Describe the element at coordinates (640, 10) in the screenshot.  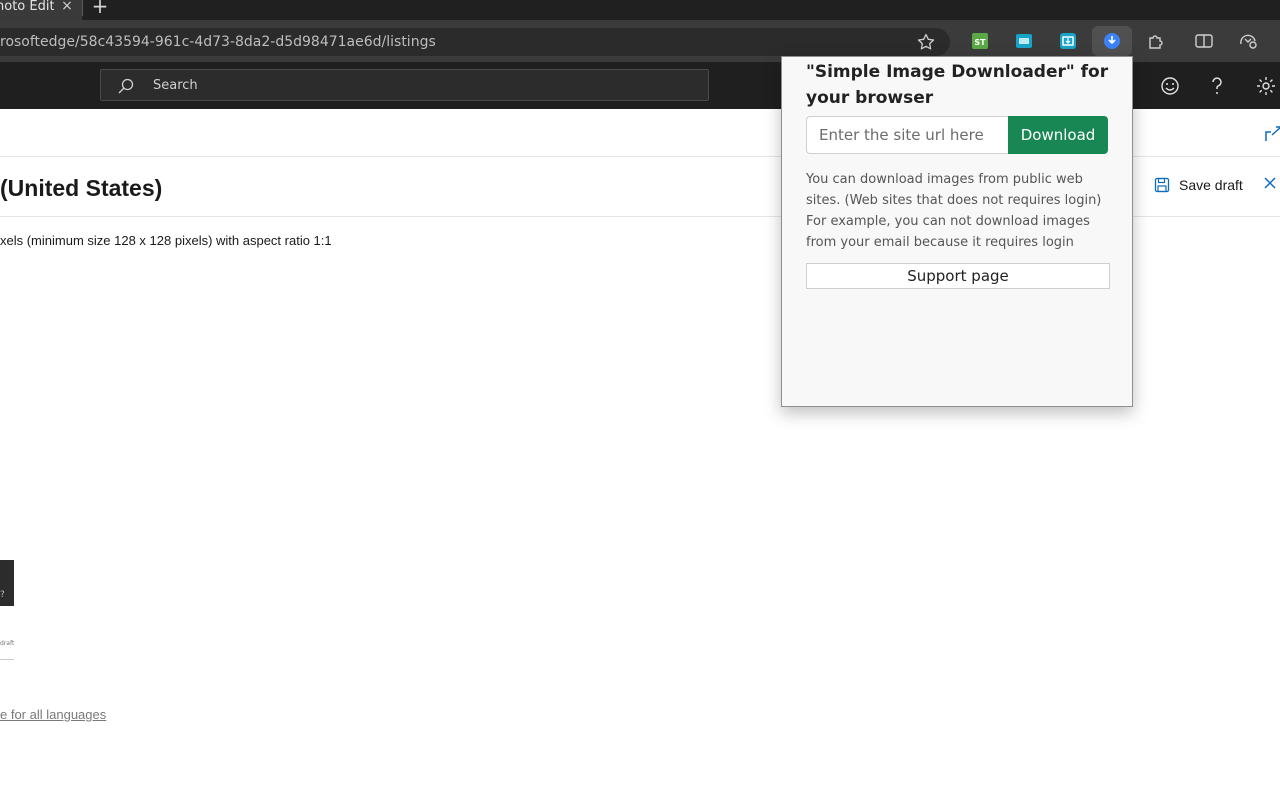
I see `browser-tab-strip: hoto Edit × +` at that location.